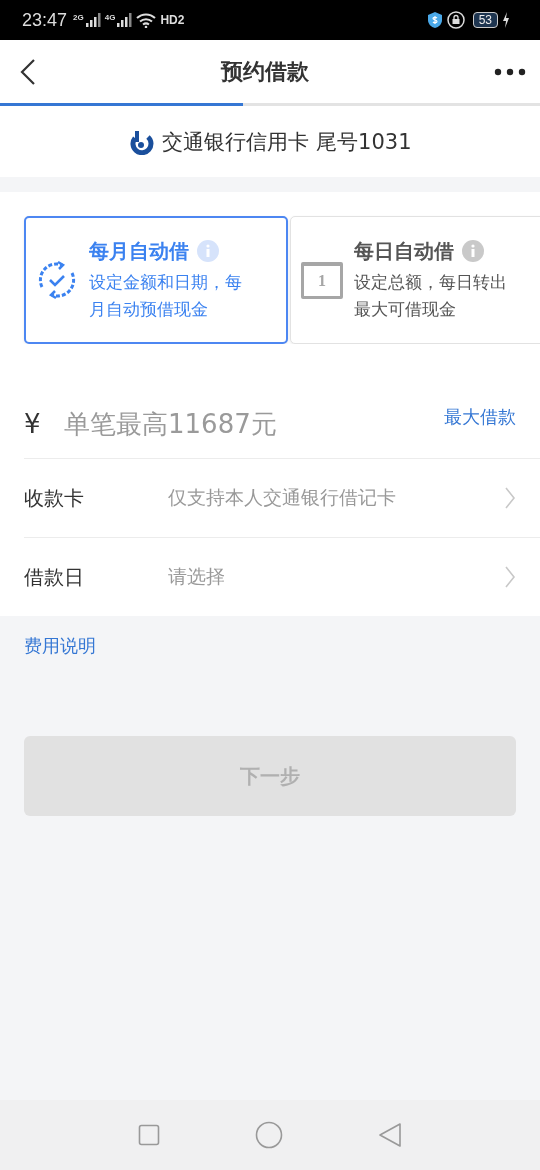 This screenshot has height=1170, width=540. What do you see at coordinates (54, 498) in the screenshot?
I see `row-label: 收款卡` at bounding box center [54, 498].